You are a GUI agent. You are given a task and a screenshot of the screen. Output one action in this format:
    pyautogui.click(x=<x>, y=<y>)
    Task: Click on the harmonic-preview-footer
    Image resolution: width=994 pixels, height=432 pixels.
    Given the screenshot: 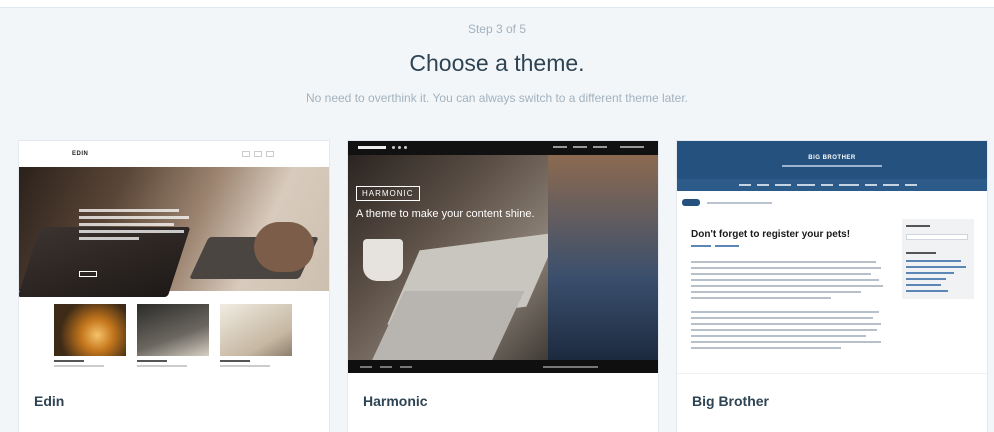 What is the action you would take?
    pyautogui.click(x=503, y=366)
    